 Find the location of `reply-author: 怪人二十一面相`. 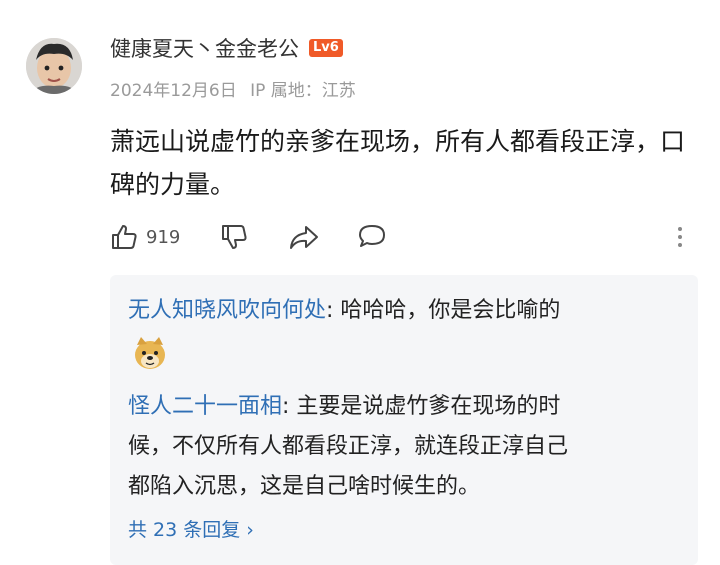

reply-author: 怪人二十一面相 is located at coordinates (205, 406).